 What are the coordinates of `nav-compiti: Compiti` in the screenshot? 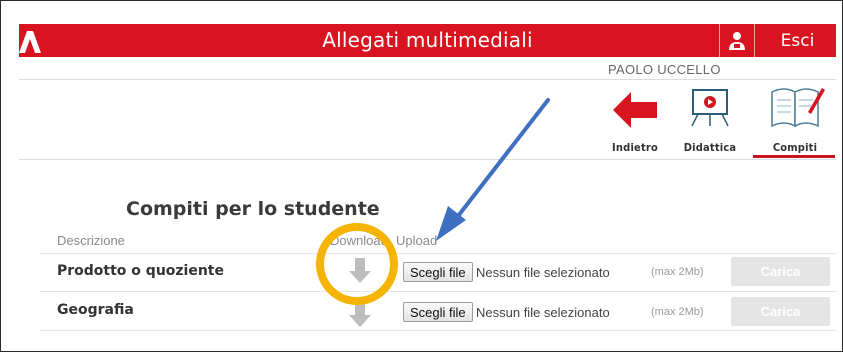 It's located at (795, 118).